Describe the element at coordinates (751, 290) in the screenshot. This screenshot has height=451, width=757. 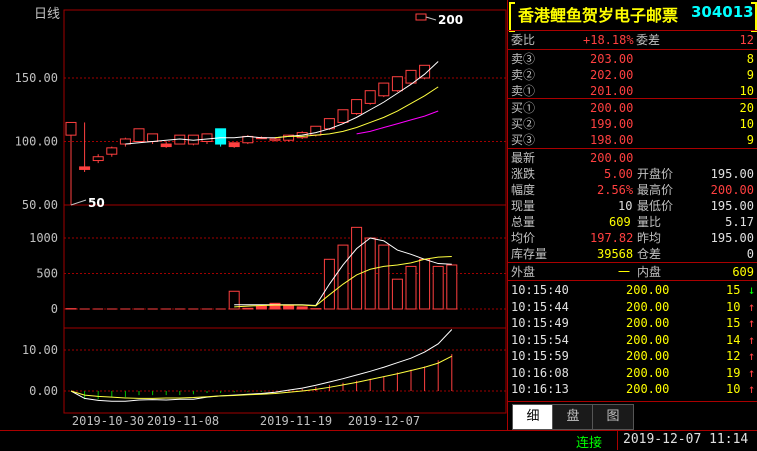
I see `tick-direction-icon: ↓` at that location.